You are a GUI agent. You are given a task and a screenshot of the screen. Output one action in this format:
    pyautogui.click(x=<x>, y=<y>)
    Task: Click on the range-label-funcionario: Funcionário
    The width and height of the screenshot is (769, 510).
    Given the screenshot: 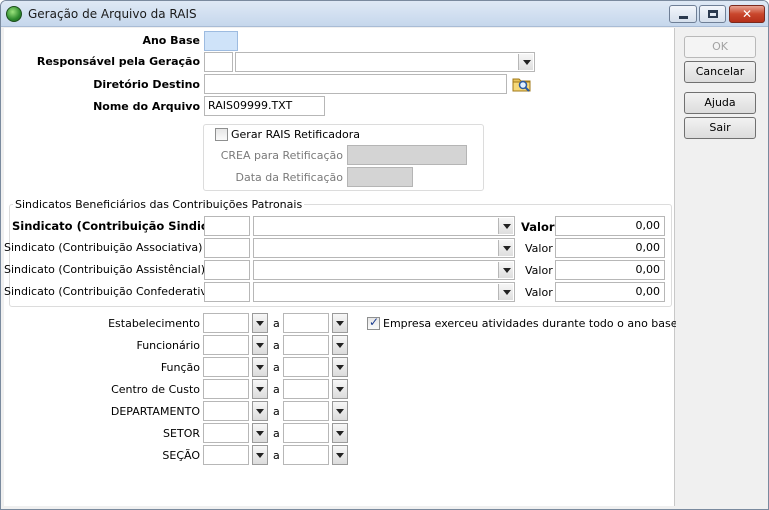 What is the action you would take?
    pyautogui.click(x=168, y=345)
    